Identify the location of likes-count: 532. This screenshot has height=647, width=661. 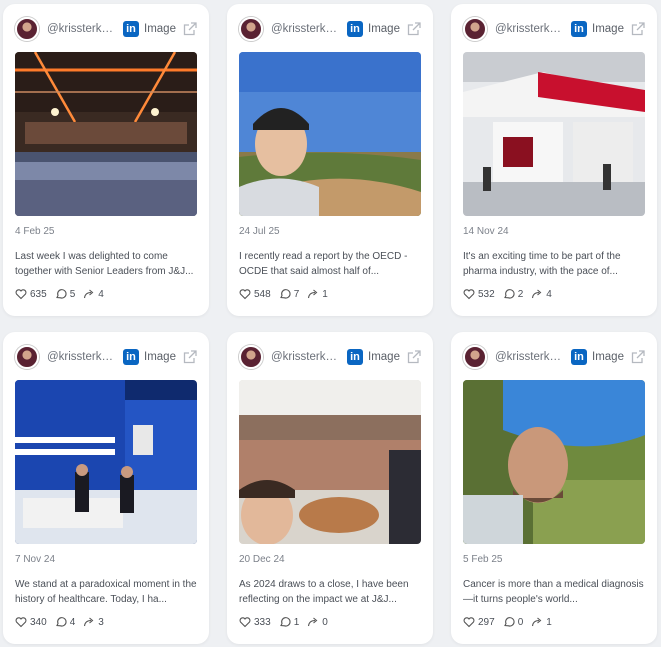
(486, 294).